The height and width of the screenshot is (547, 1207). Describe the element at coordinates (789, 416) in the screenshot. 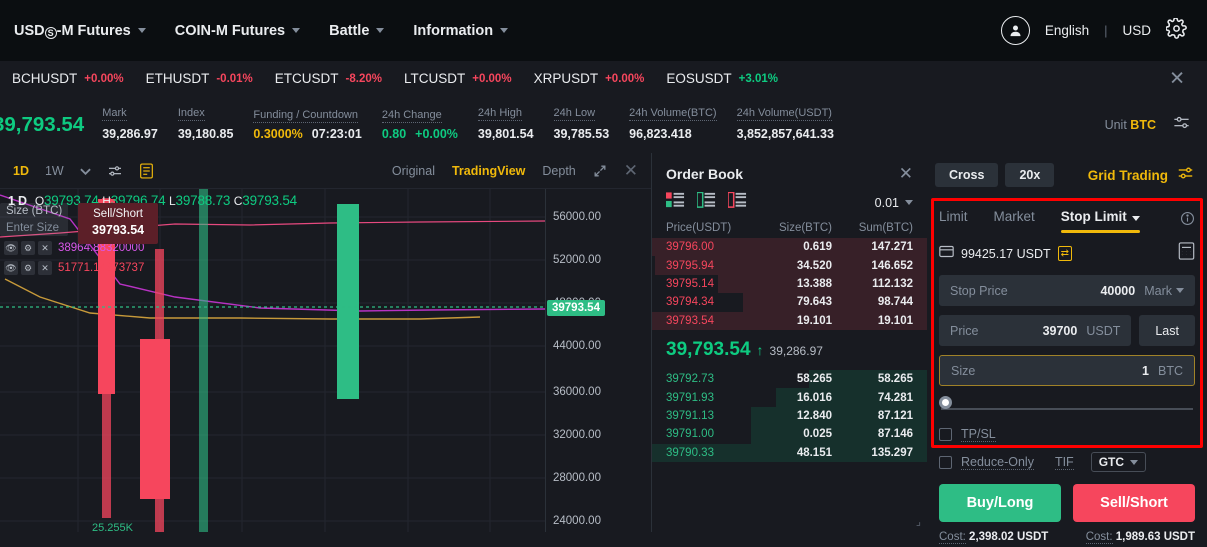

I see `order-book-row-bid: 39791.13 12.840 87.121` at that location.